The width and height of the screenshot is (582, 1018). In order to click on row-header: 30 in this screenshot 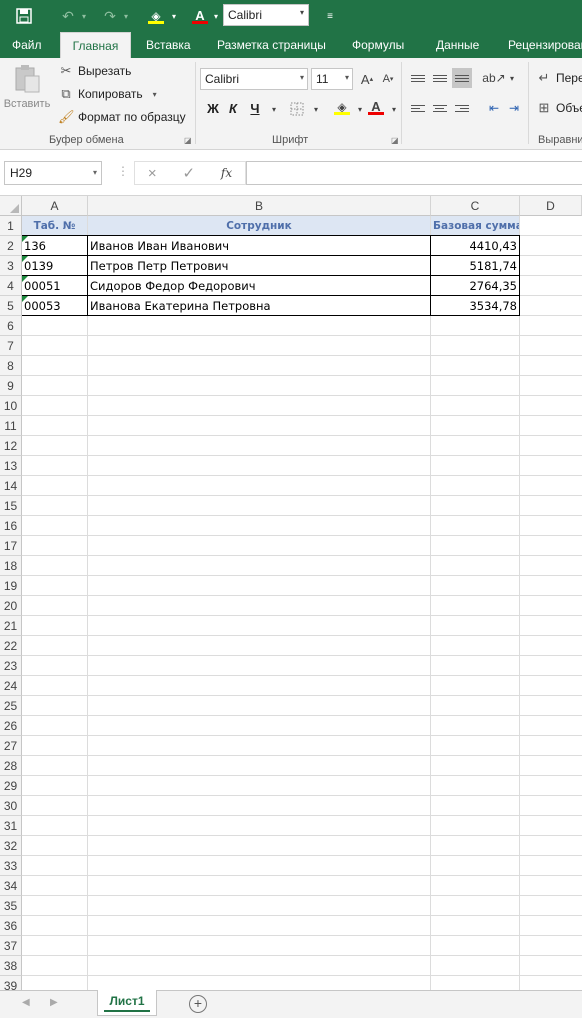, I will do `click(11, 806)`.